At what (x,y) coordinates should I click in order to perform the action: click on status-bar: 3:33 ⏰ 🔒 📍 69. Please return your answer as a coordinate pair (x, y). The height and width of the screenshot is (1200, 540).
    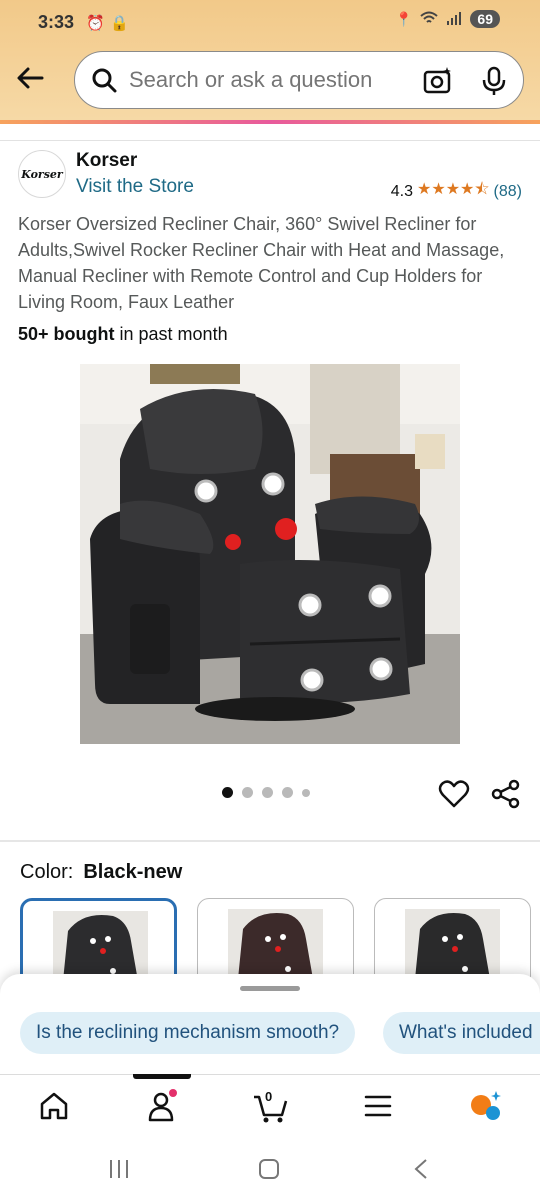
    Looking at the image, I should click on (270, 24).